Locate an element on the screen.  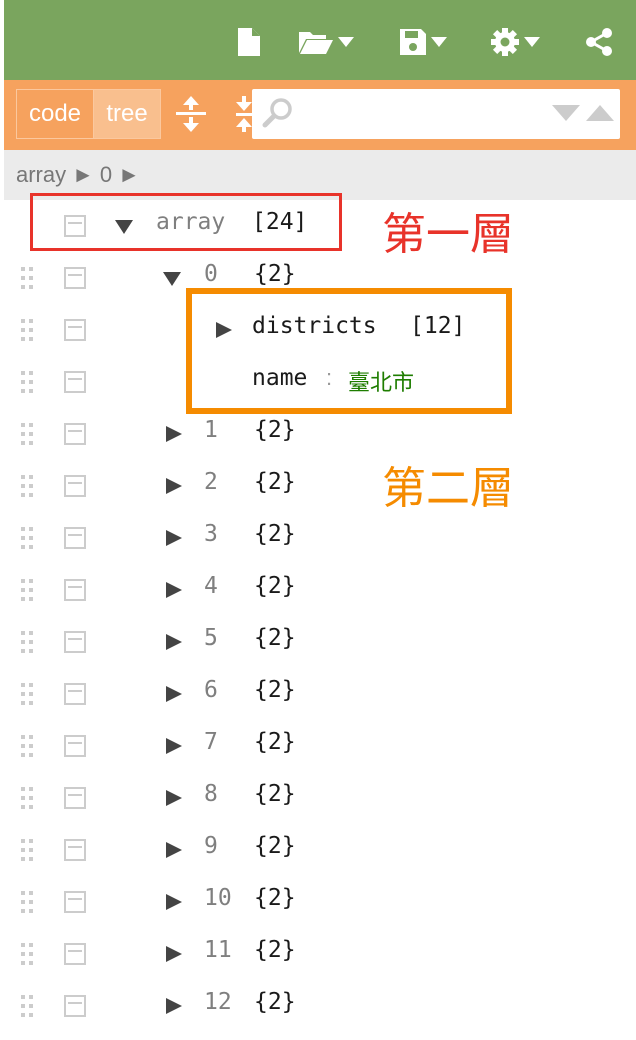
search-icon is located at coordinates (277, 113).